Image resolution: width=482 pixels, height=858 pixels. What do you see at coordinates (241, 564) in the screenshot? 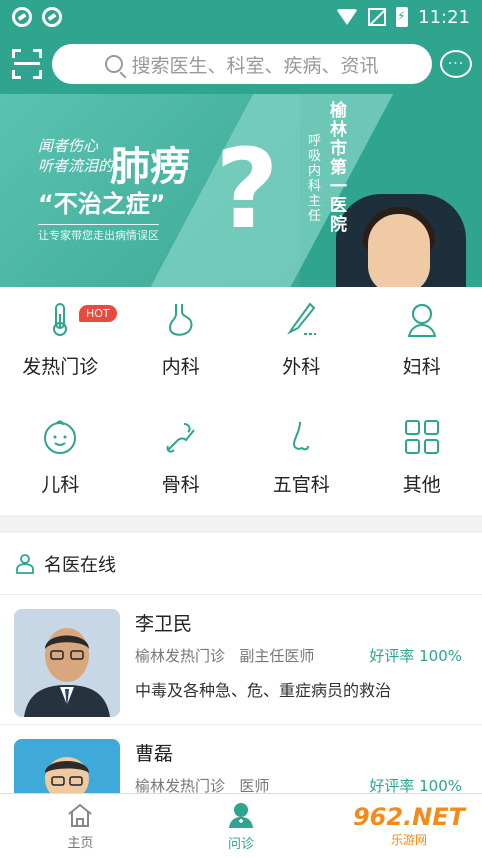
I see `section-header: 名医在线` at bounding box center [241, 564].